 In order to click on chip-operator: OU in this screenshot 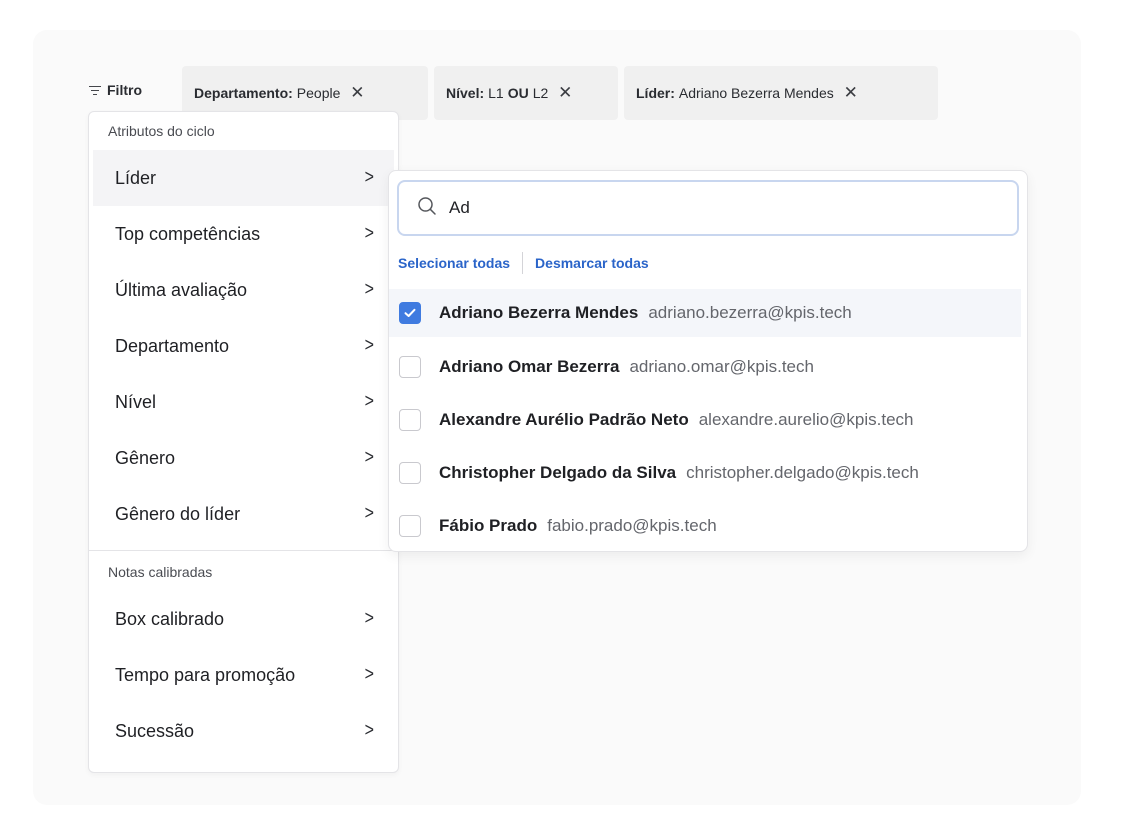, I will do `click(518, 93)`.